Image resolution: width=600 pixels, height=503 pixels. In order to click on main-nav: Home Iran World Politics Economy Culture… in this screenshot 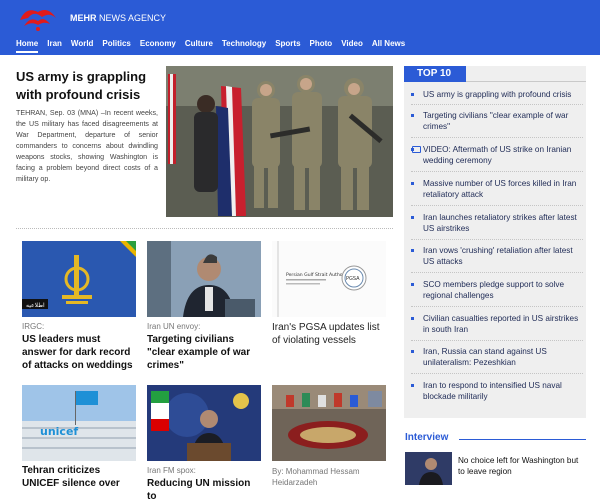, I will do `click(215, 45)`.